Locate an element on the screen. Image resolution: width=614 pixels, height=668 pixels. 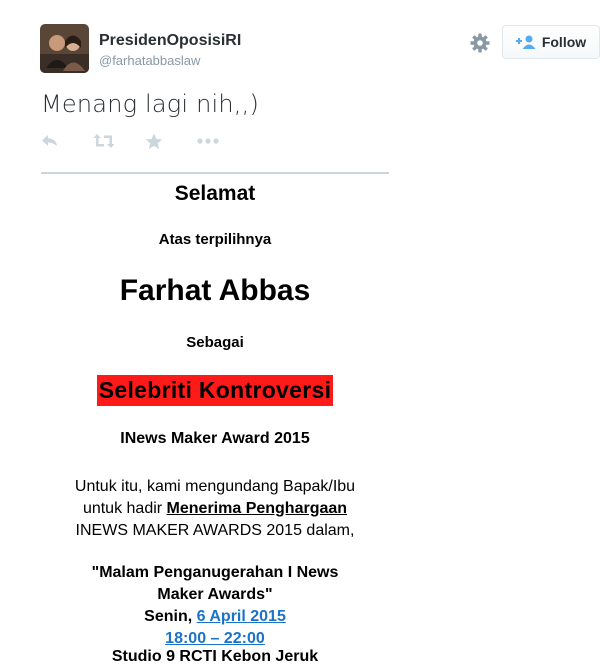
avatar is located at coordinates (64, 48).